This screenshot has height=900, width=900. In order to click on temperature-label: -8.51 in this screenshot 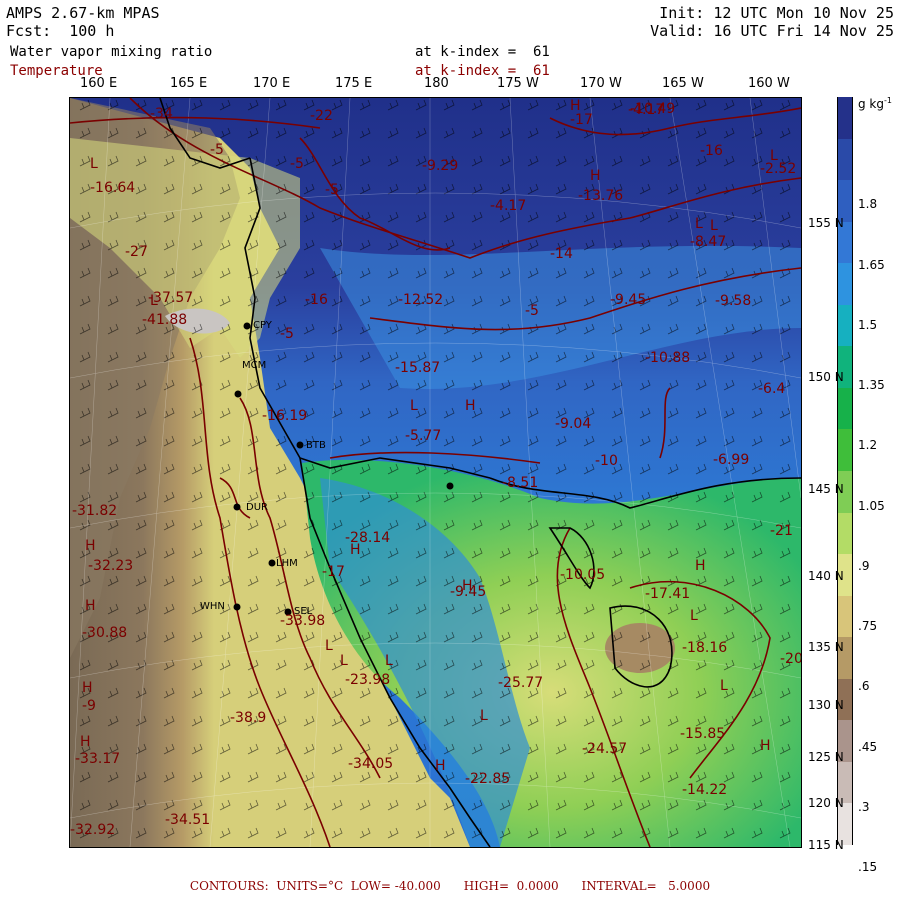, I will do `click(520, 483)`.